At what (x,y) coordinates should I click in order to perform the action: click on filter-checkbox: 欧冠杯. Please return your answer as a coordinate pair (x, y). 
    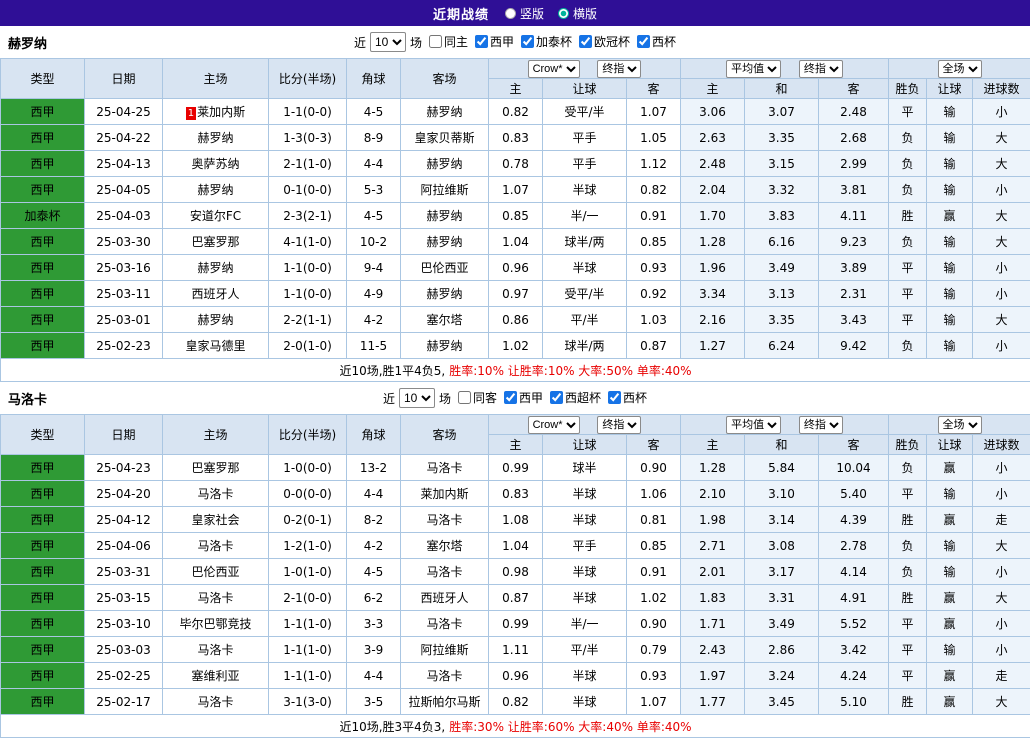
    Looking at the image, I should click on (604, 41).